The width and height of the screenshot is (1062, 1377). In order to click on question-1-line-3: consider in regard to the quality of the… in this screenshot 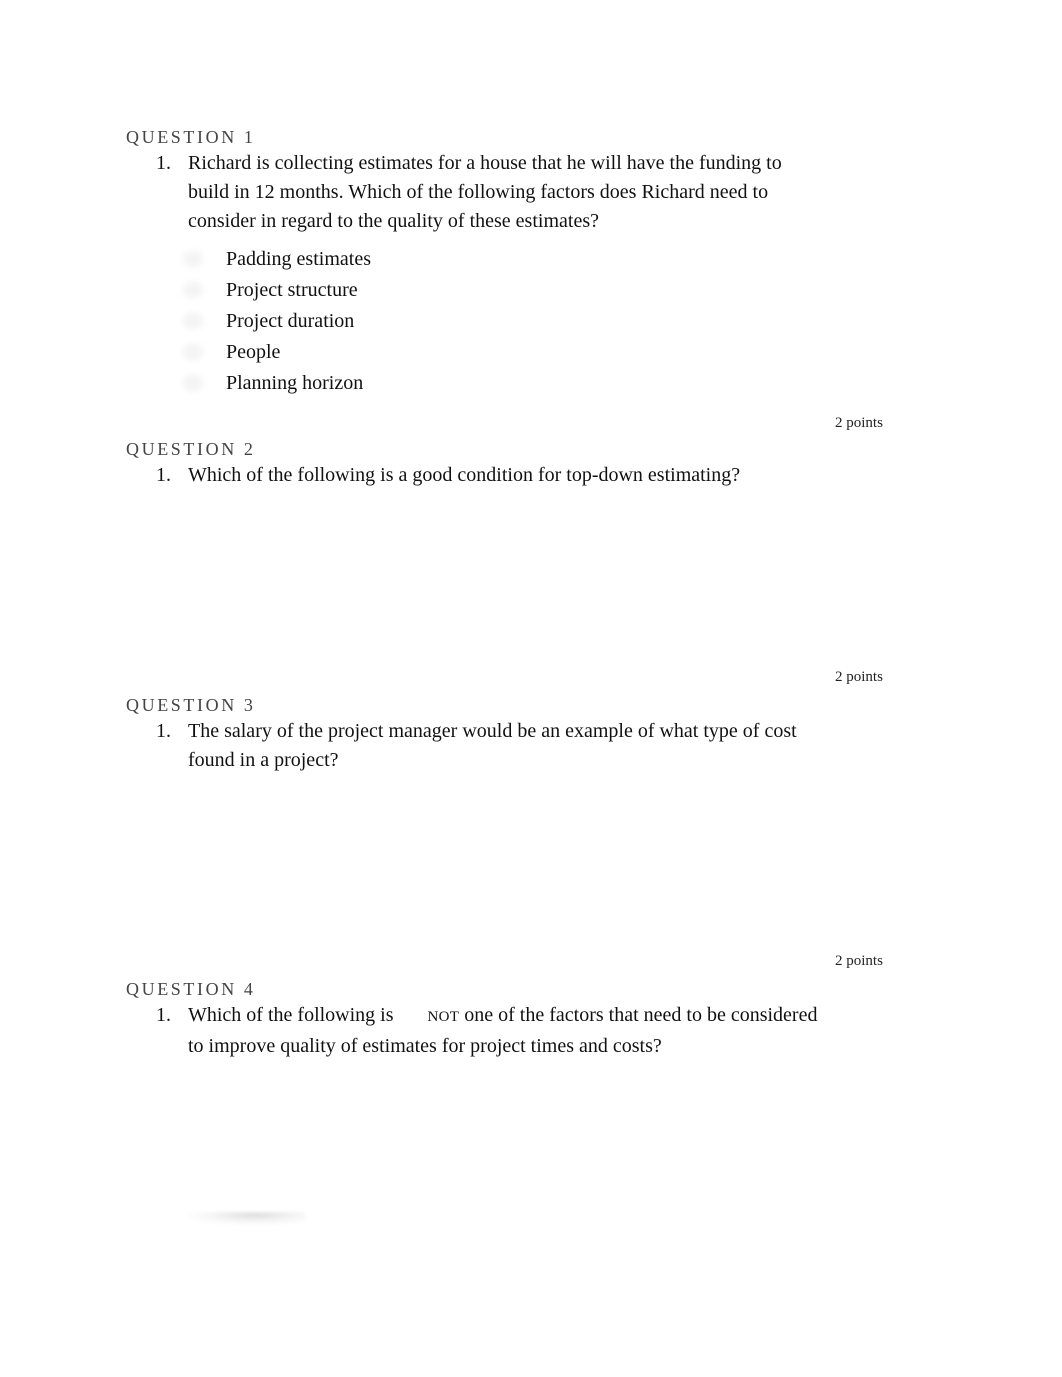, I will do `click(393, 221)`.